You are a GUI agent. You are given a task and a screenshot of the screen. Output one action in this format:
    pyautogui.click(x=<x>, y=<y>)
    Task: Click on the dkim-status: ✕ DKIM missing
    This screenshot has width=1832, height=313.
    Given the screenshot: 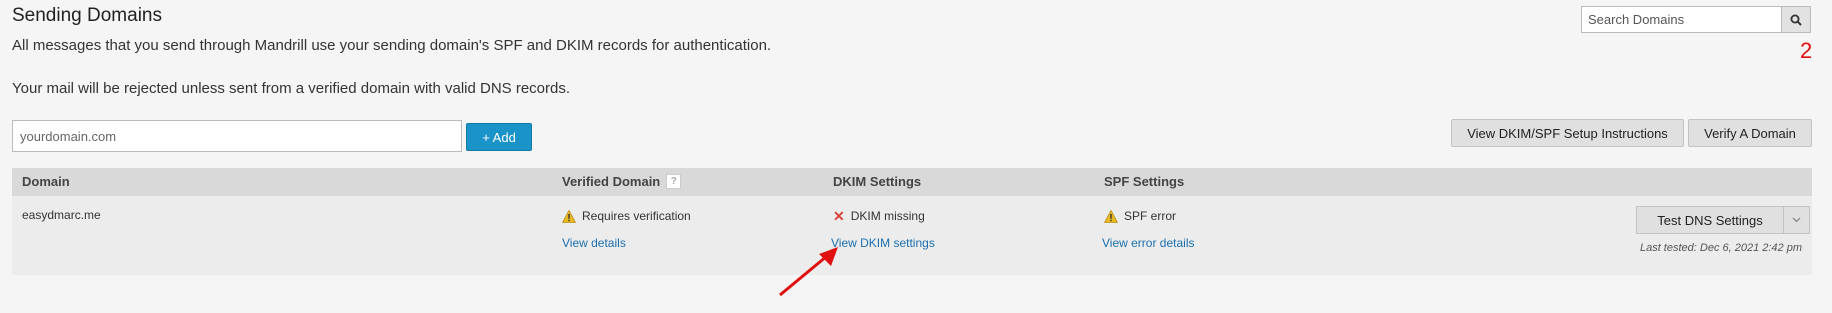 What is the action you would take?
    pyautogui.click(x=879, y=216)
    